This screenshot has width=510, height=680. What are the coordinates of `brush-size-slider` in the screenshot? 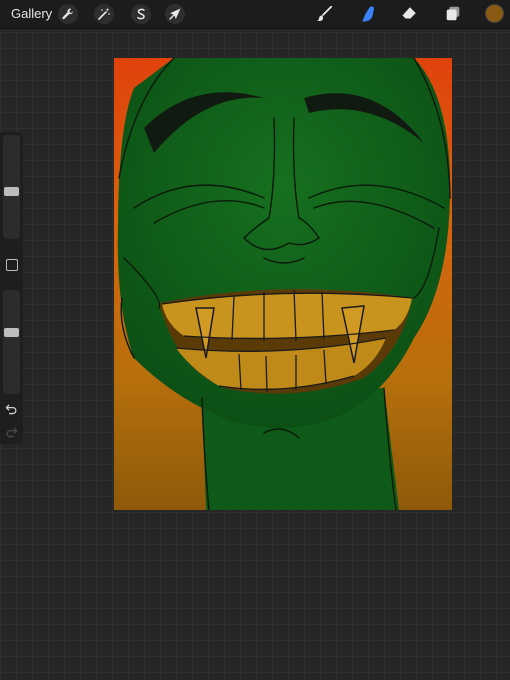 It's located at (11, 187).